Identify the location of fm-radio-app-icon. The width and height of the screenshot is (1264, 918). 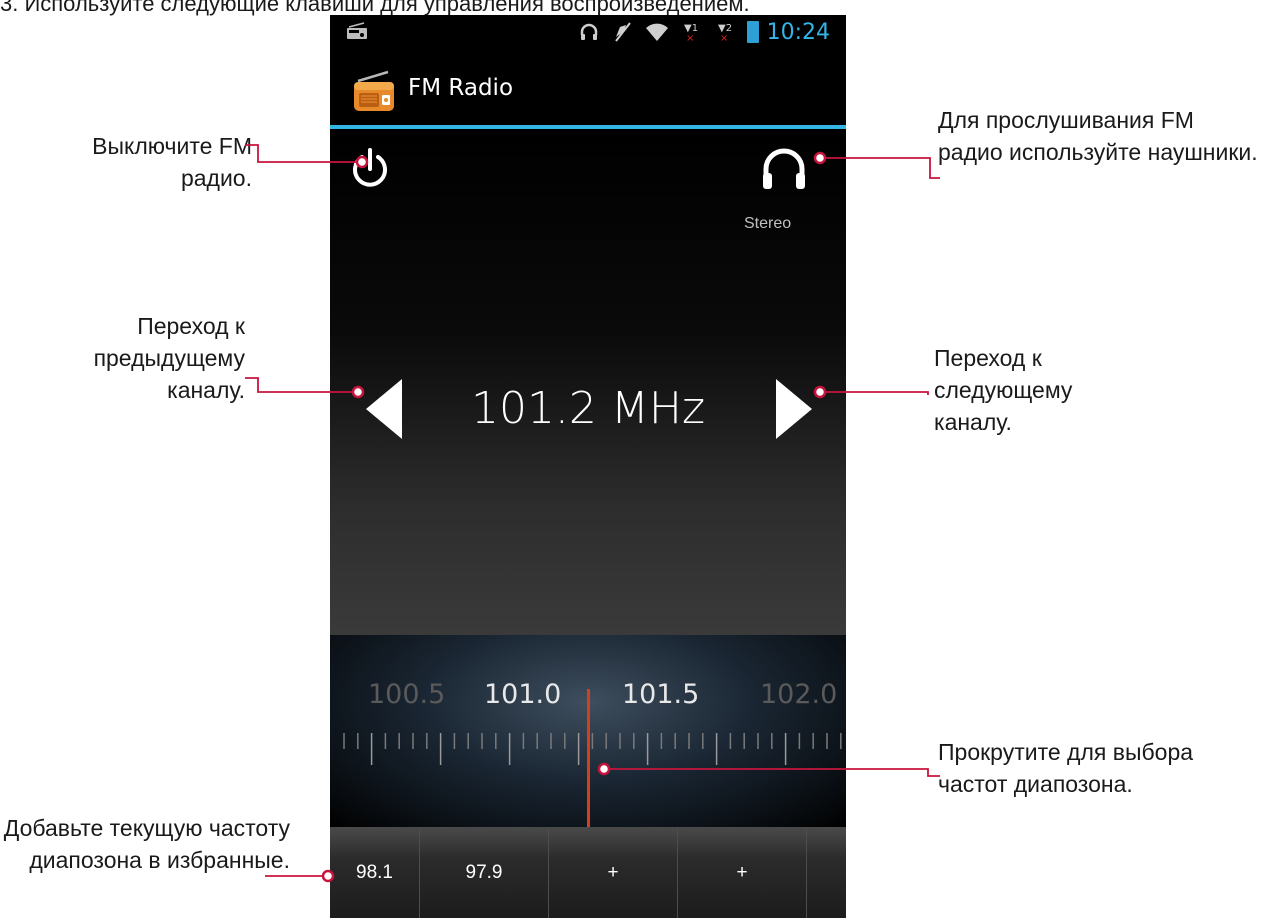
(374, 90).